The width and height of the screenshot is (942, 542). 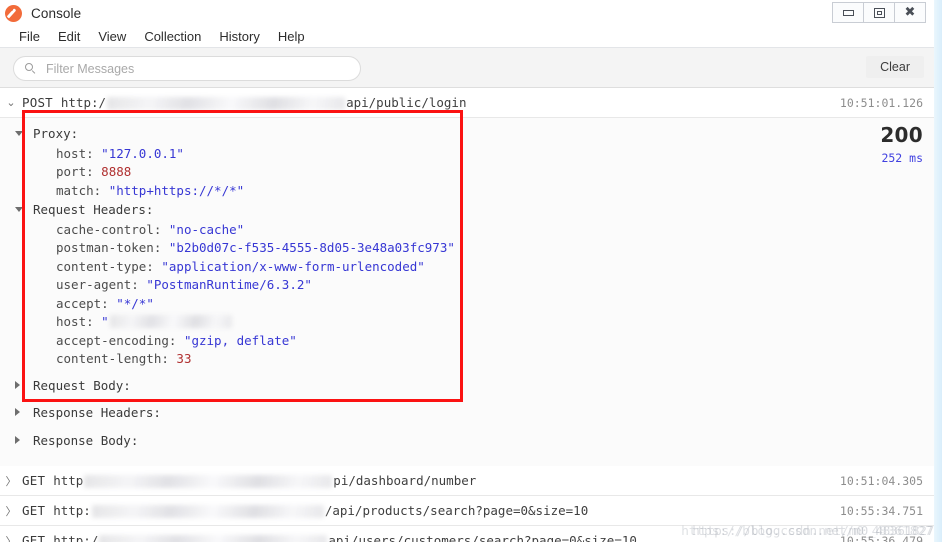 I want to click on value: "PostmanRuntime/6.3.2", so click(x=229, y=284).